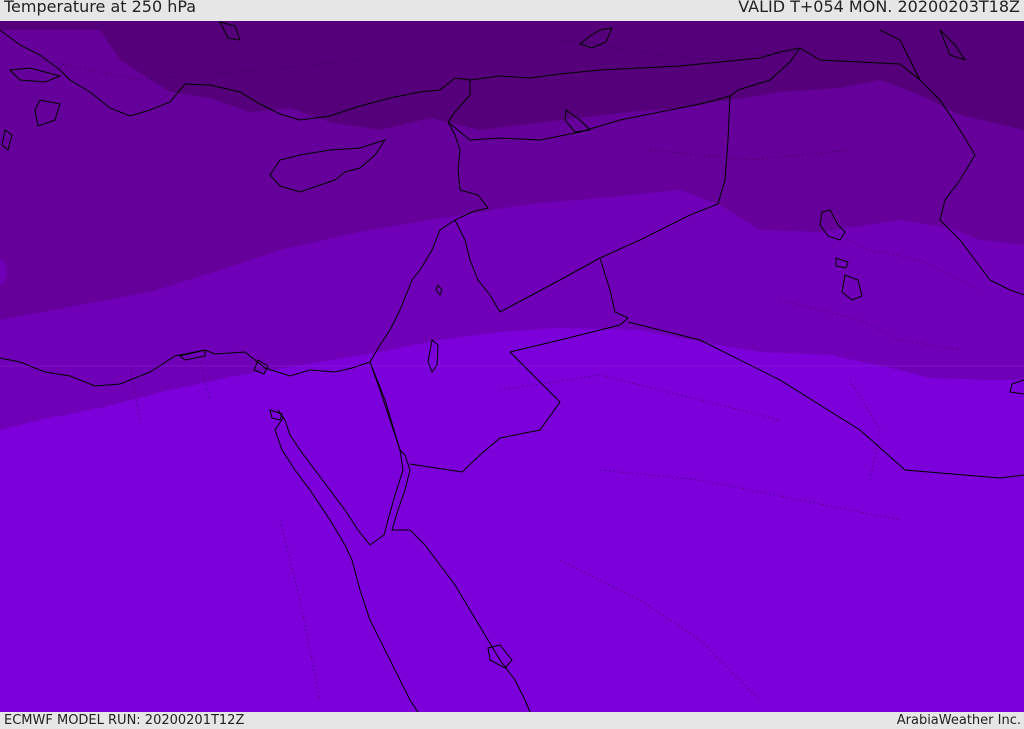 The height and width of the screenshot is (729, 1024). Describe the element at coordinates (958, 720) in the screenshot. I see `credit-text: ArabiaWeather Inc.` at that location.